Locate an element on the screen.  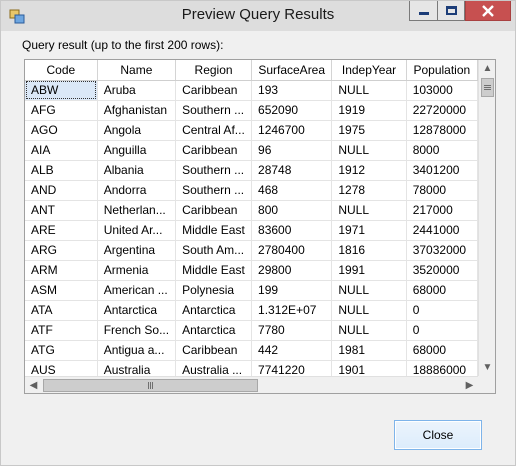
table-row: ARM Armenia Middle East 29800 1991 3520000 is located at coordinates (251, 270).